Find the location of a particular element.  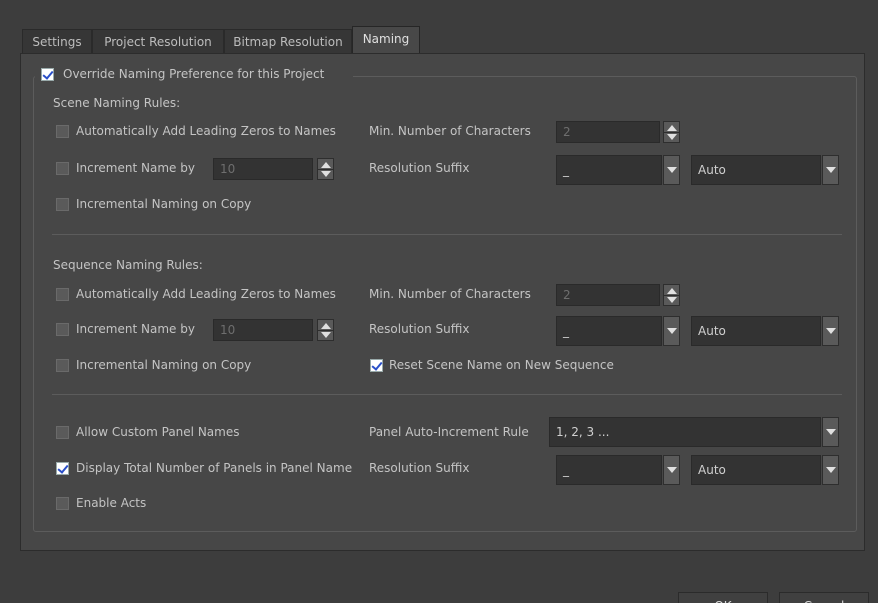

sequence-rules-title: Sequence Naming Rules: is located at coordinates (128, 265).